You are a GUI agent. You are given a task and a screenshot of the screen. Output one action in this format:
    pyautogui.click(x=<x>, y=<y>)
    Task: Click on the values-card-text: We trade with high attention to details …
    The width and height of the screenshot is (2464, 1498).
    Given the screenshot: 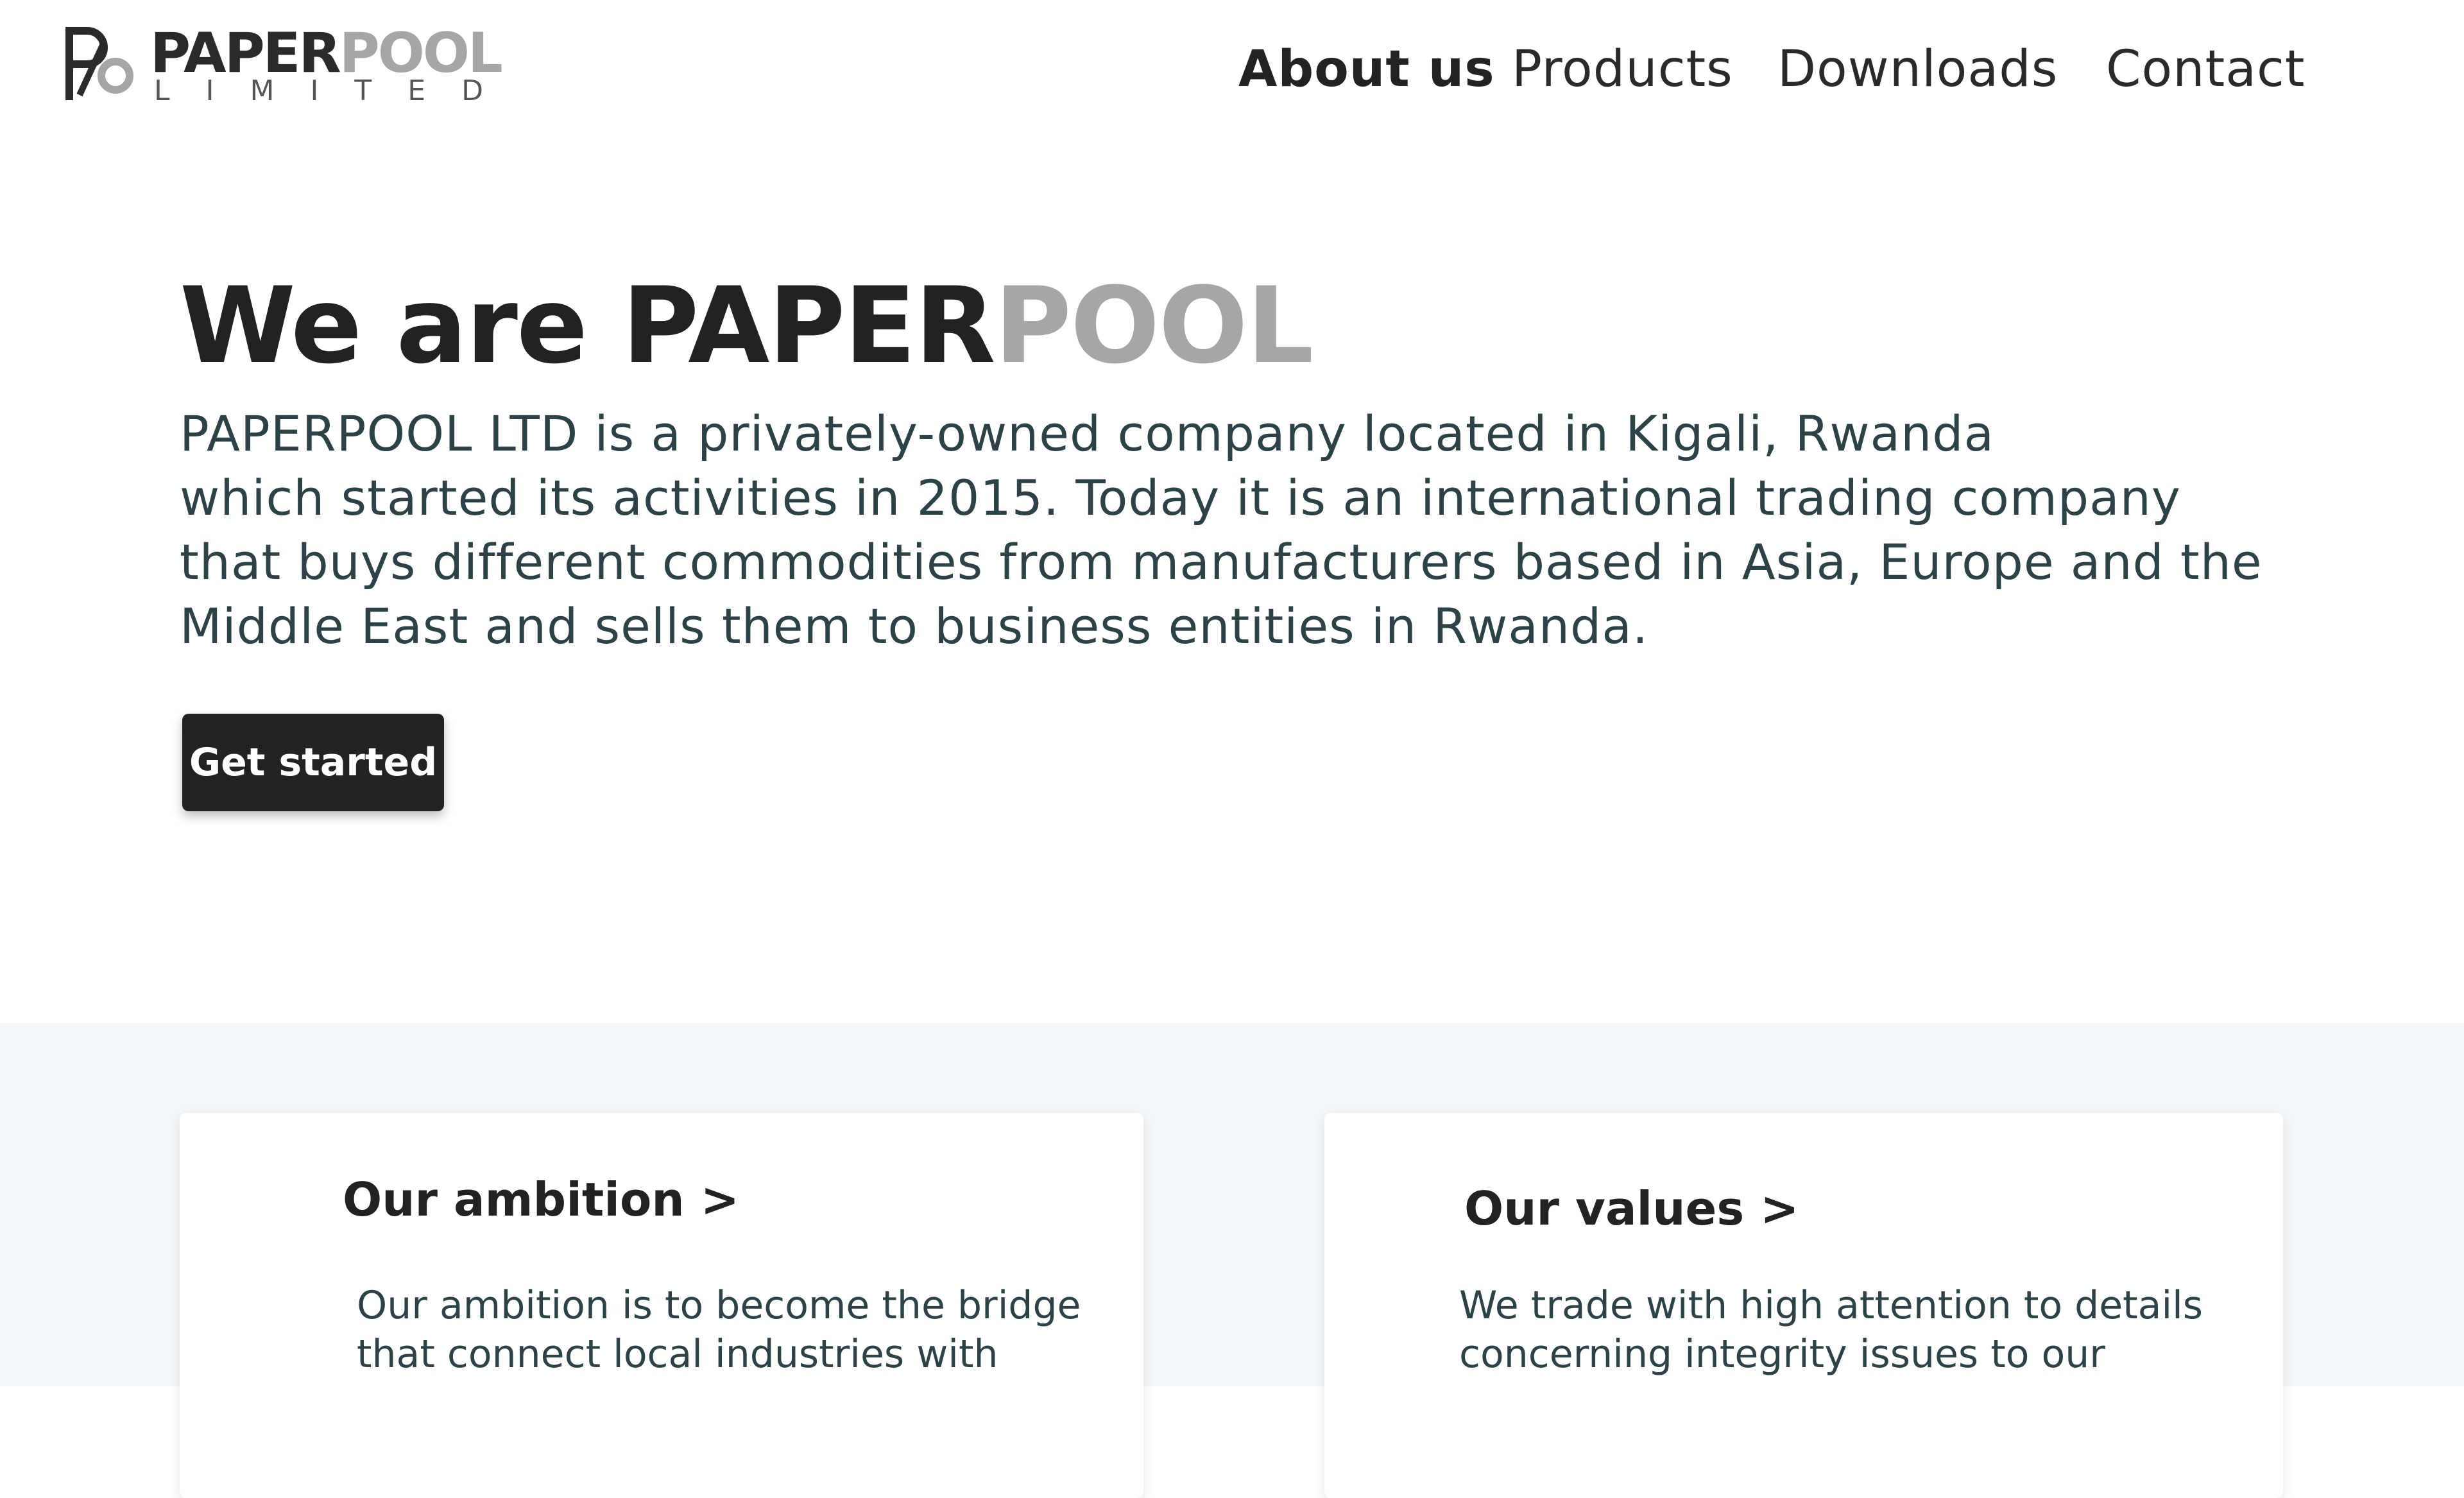 What is the action you would take?
    pyautogui.click(x=1831, y=1330)
    